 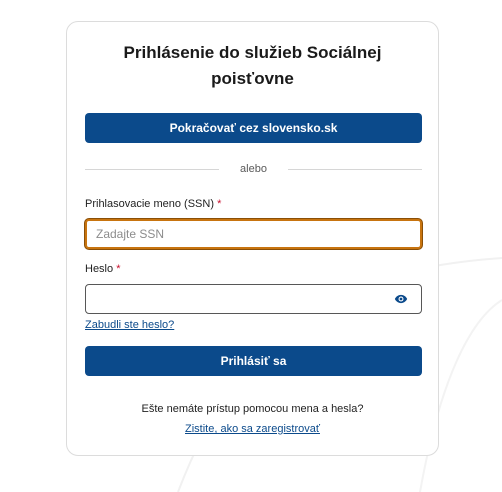 What do you see at coordinates (355, 169) in the screenshot?
I see `divider-line-right` at bounding box center [355, 169].